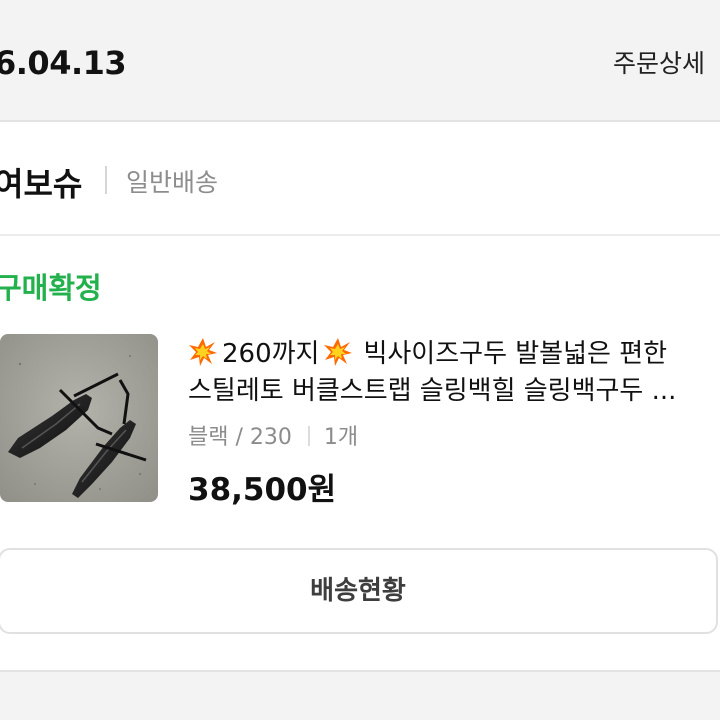  What do you see at coordinates (341, 437) in the screenshot?
I see `product-quantity: 1개` at bounding box center [341, 437].